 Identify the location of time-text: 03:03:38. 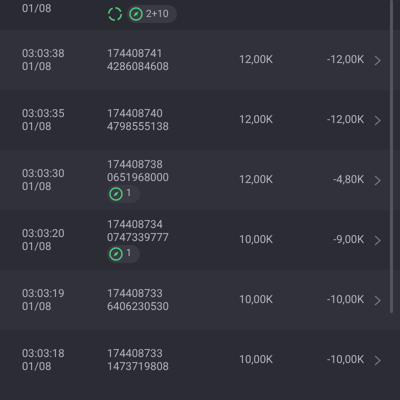
(44, 53).